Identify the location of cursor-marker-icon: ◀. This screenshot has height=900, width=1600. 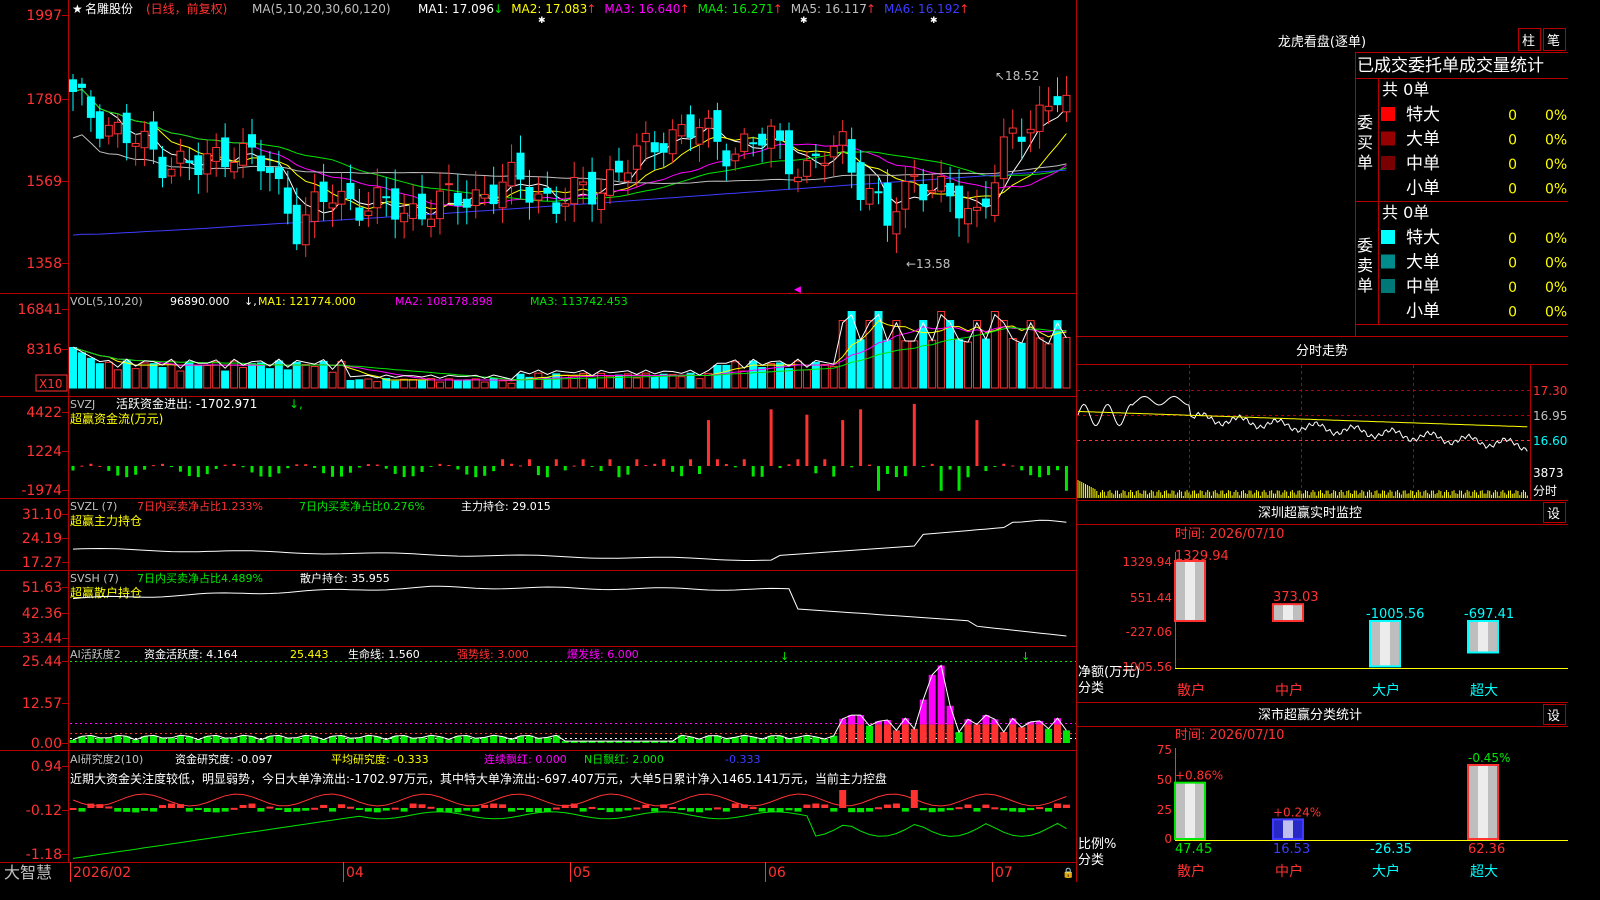
(797, 290).